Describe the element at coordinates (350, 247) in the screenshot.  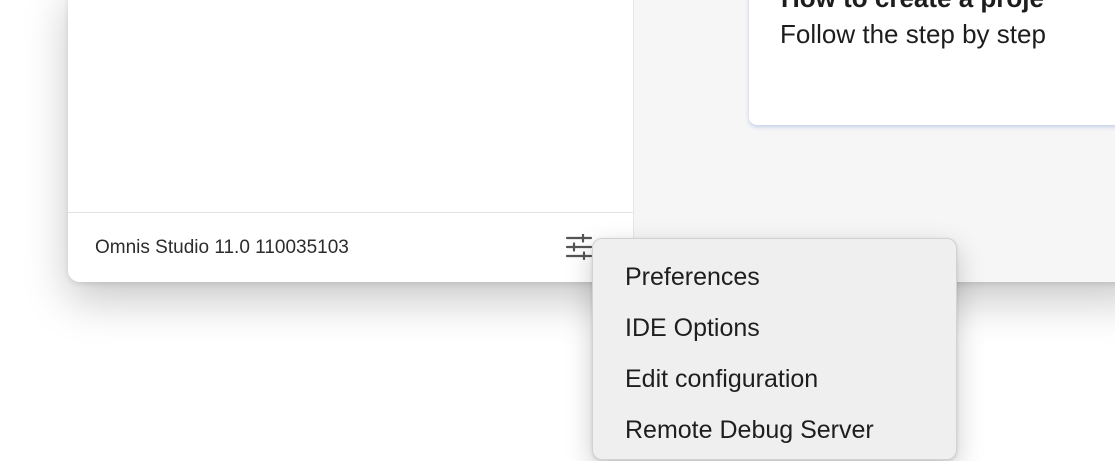
I see `status-footer: Omnis Studio 11.0 110035103` at that location.